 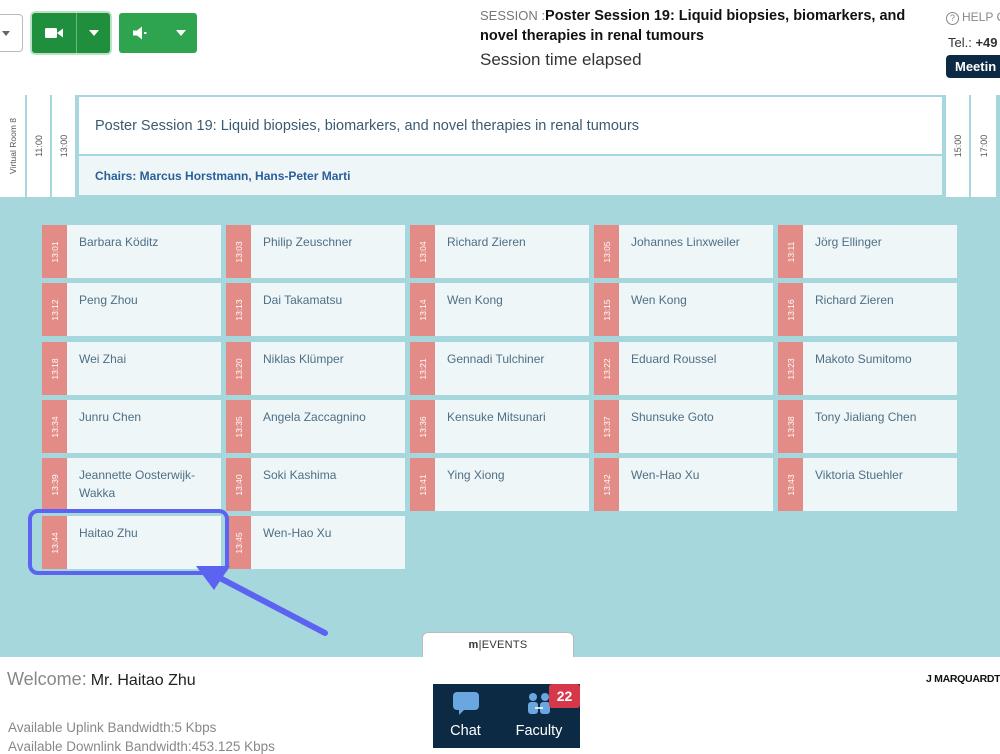 What do you see at coordinates (973, 66) in the screenshot?
I see `meeting-button: Meetin` at bounding box center [973, 66].